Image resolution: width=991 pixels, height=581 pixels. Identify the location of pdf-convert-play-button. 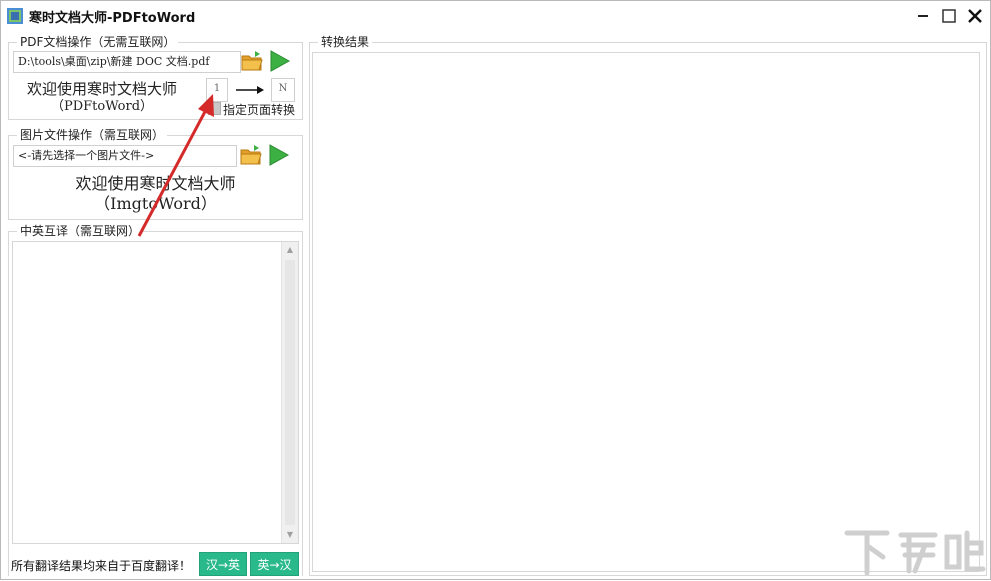
(279, 61).